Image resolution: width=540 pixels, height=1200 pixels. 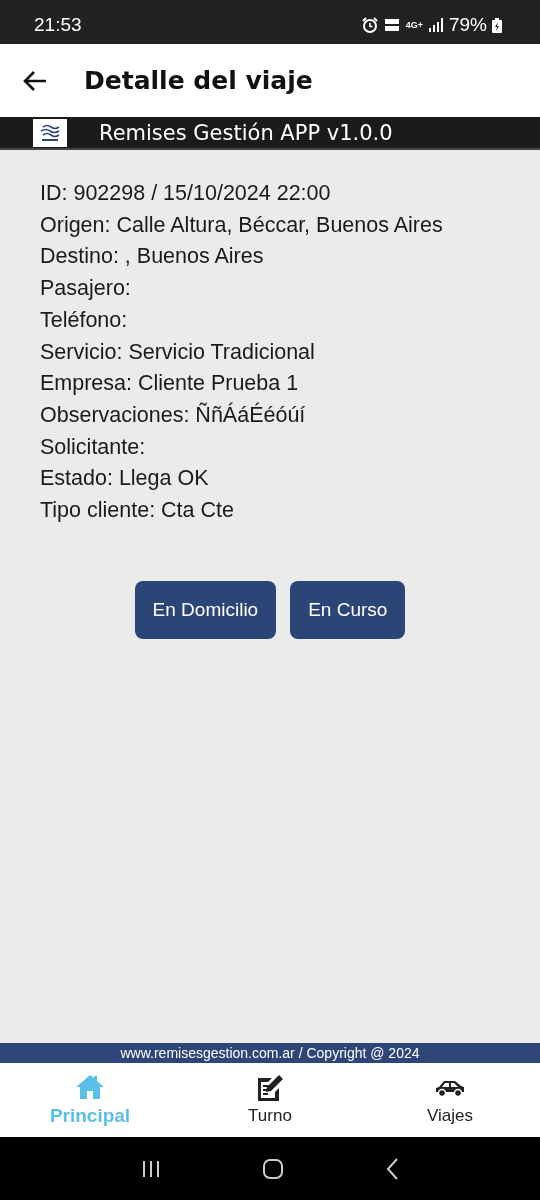 What do you see at coordinates (178, 352) in the screenshot?
I see `detail-line: Servicio: Servicio Tradicional` at bounding box center [178, 352].